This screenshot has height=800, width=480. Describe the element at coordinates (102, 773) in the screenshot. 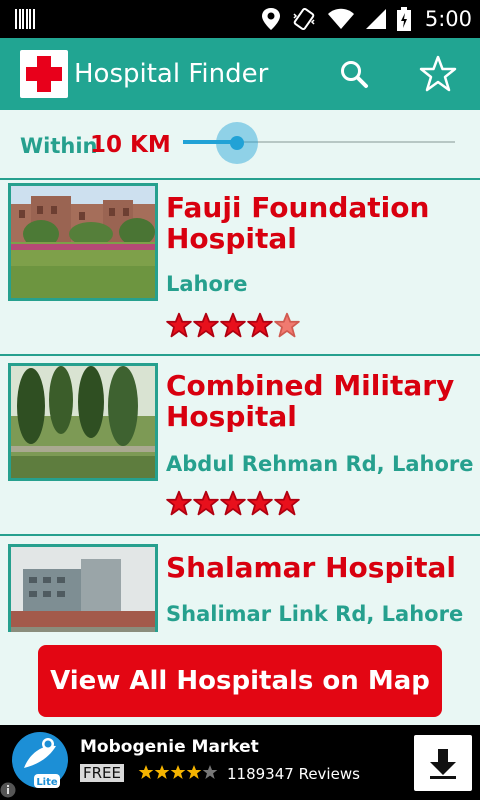

I see `ad-free-badge: FREE` at that location.